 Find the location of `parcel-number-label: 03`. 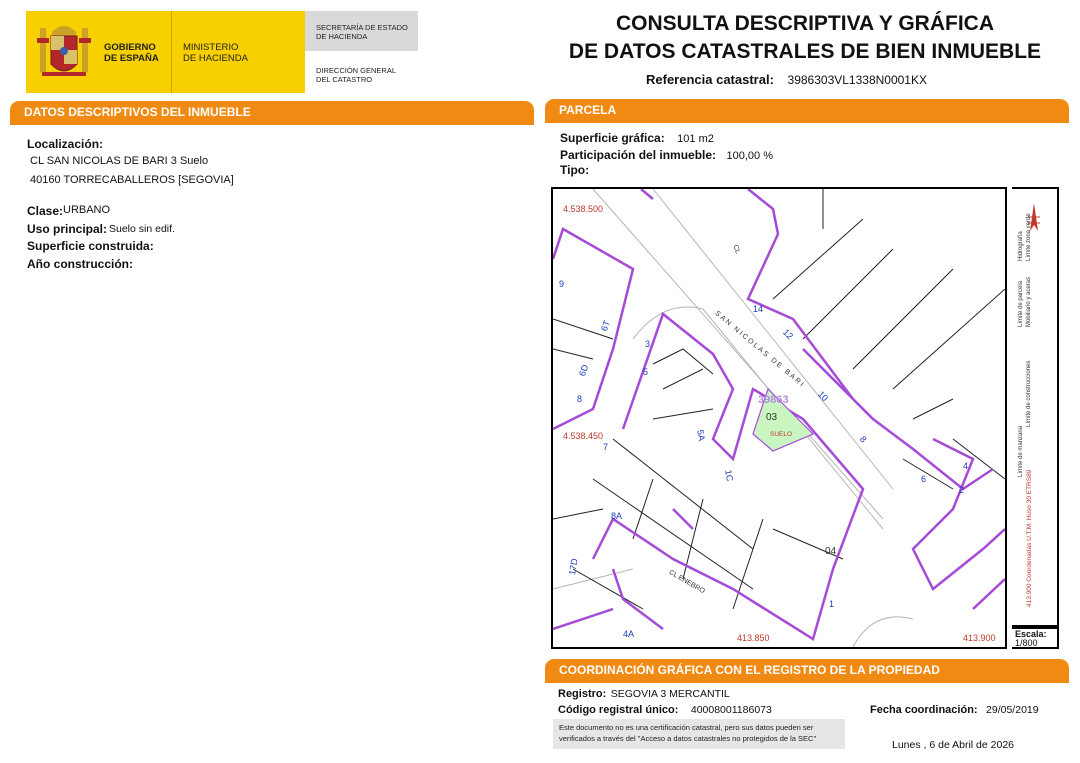

parcel-number-label: 03 is located at coordinates (772, 417).